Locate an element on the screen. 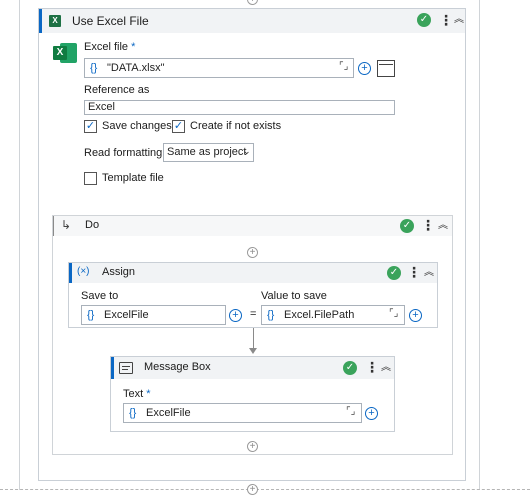 Image resolution: width=530 pixels, height=500 pixels. outer-frame-left is located at coordinates (19, 245).